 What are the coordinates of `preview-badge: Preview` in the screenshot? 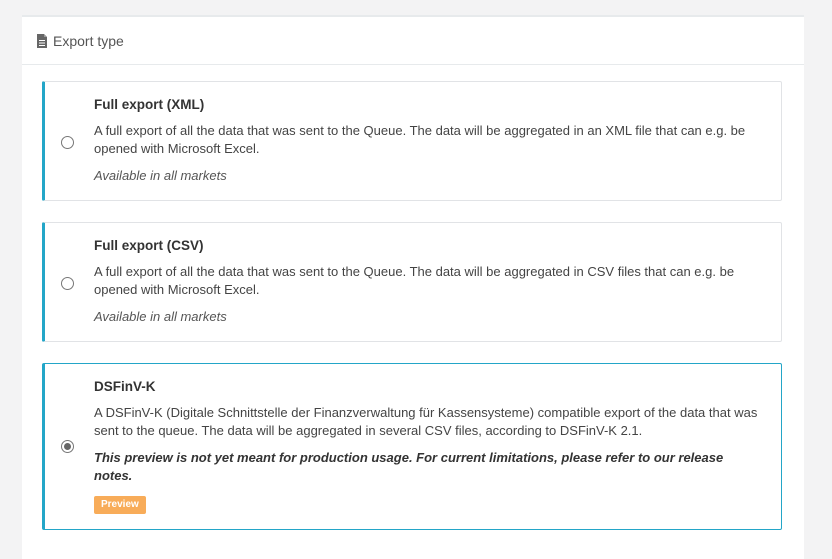 It's located at (120, 505).